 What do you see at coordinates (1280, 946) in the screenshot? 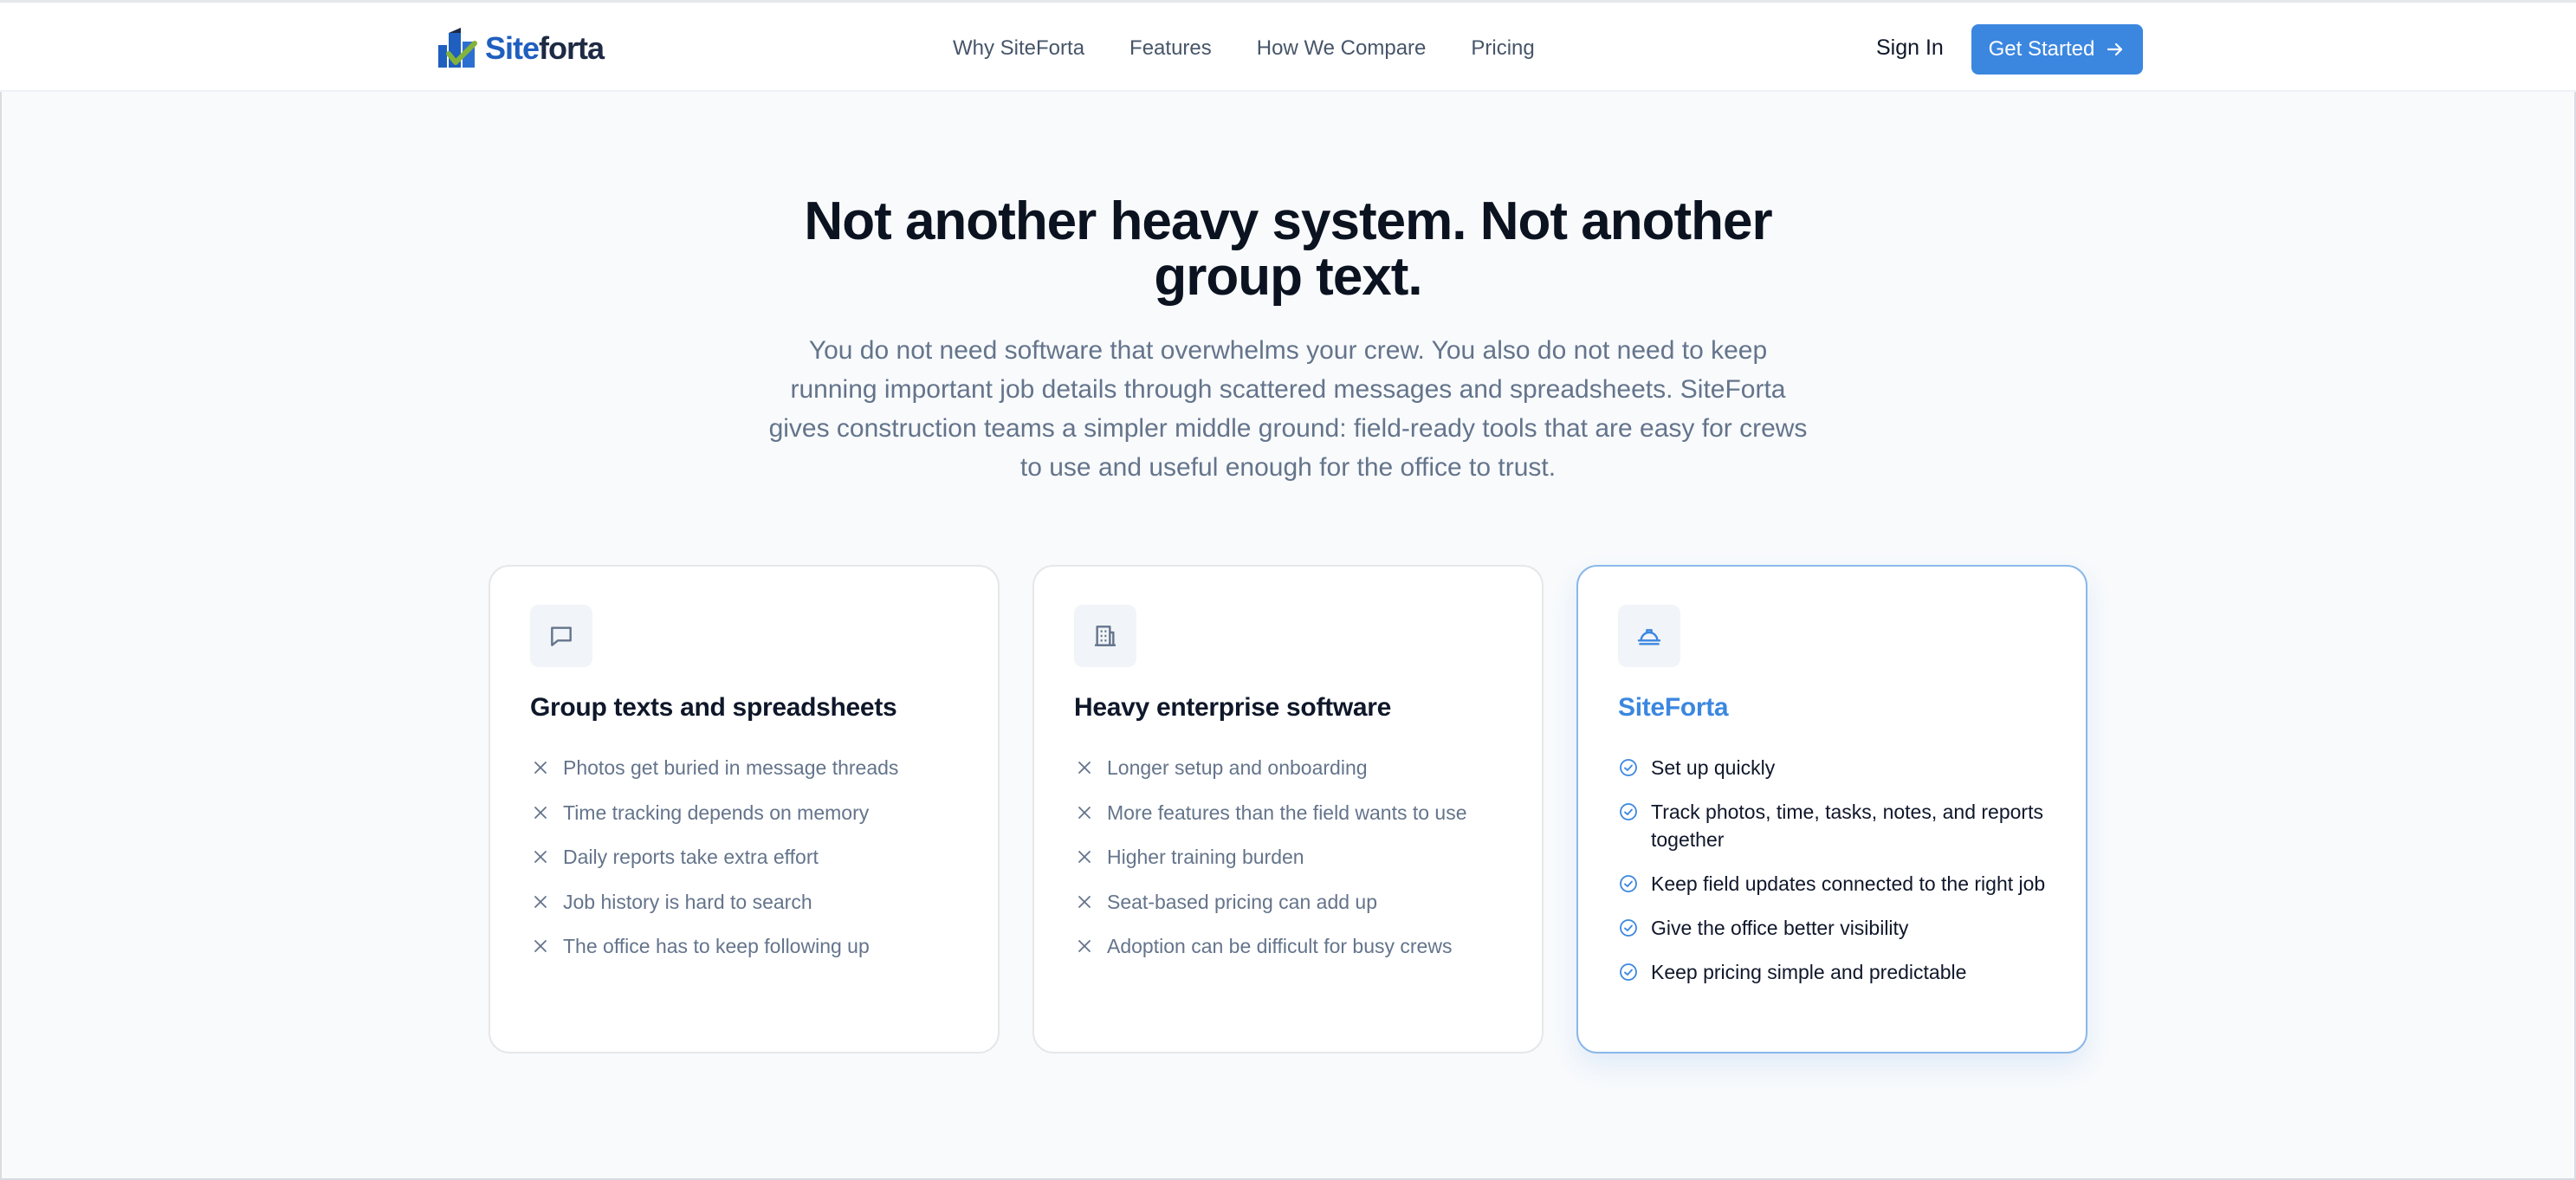
I see `list-item-text: Adoption can be difficult for busy crews` at bounding box center [1280, 946].